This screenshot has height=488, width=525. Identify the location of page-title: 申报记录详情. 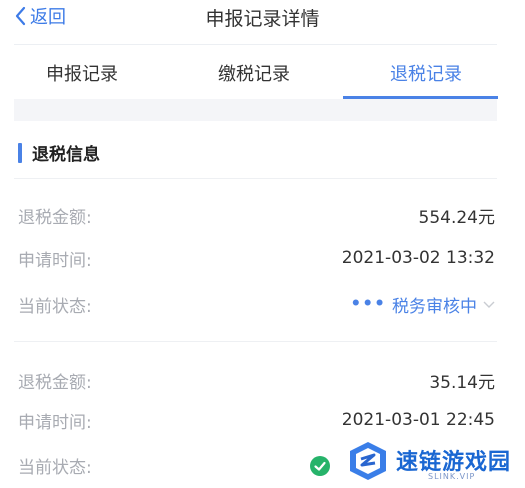
(262, 19).